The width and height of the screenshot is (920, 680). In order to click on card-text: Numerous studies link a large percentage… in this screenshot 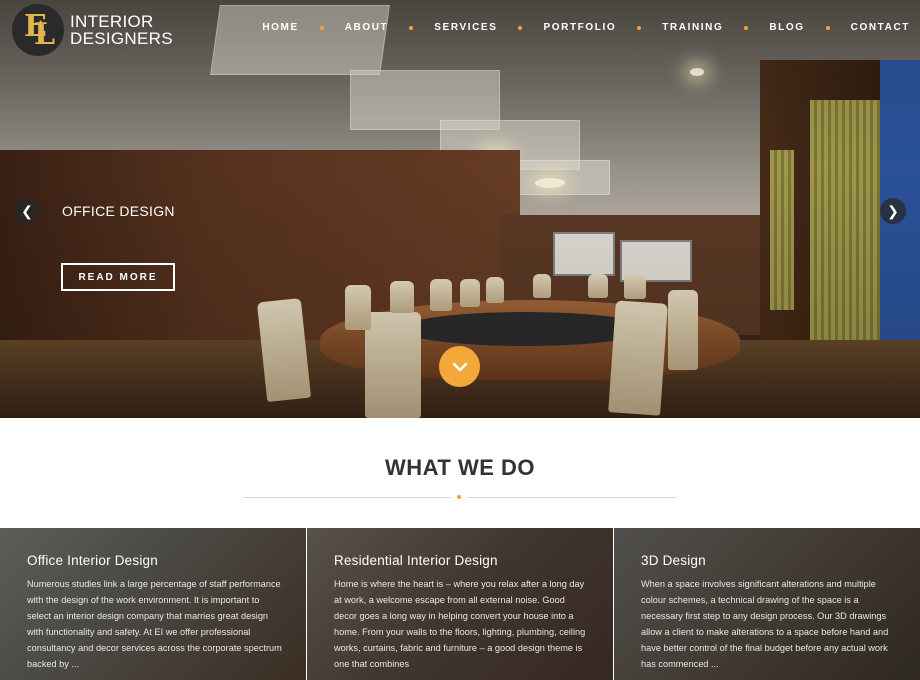, I will do `click(154, 624)`.